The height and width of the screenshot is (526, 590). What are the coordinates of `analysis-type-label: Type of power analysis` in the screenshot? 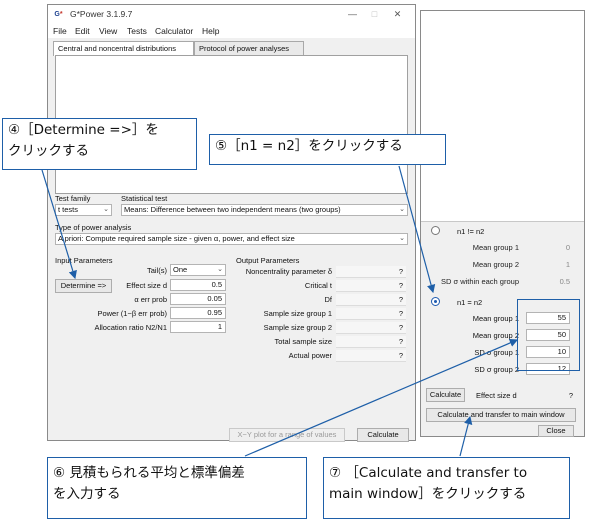 It's located at (93, 227).